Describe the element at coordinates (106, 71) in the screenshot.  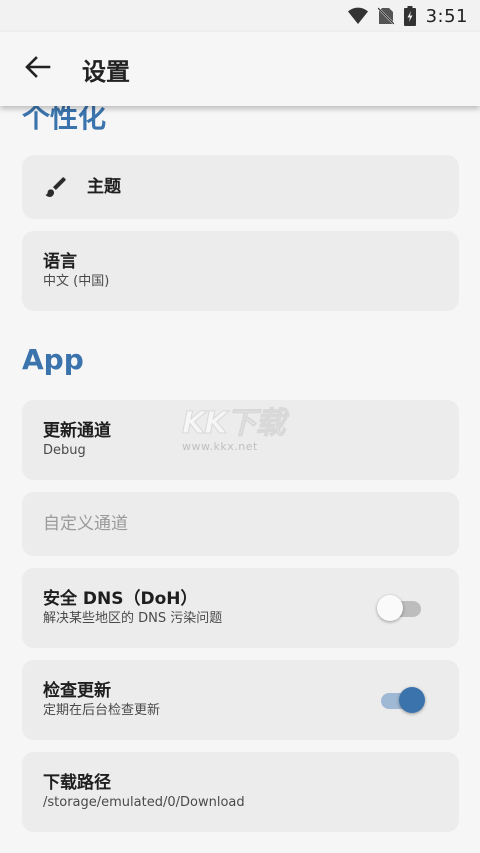
I see `page-title: 设置` at that location.